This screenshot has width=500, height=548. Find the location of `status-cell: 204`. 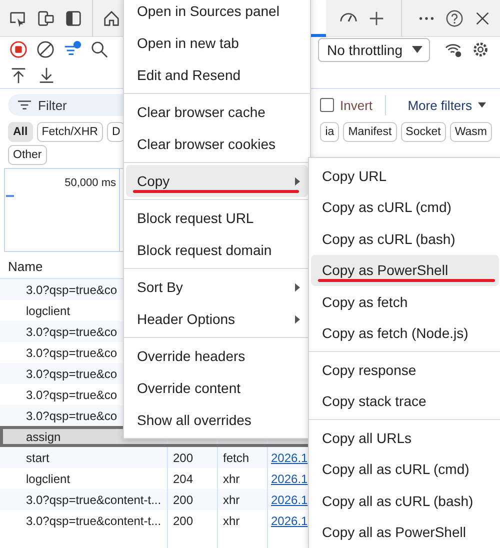

status-cell: 204 is located at coordinates (183, 479).